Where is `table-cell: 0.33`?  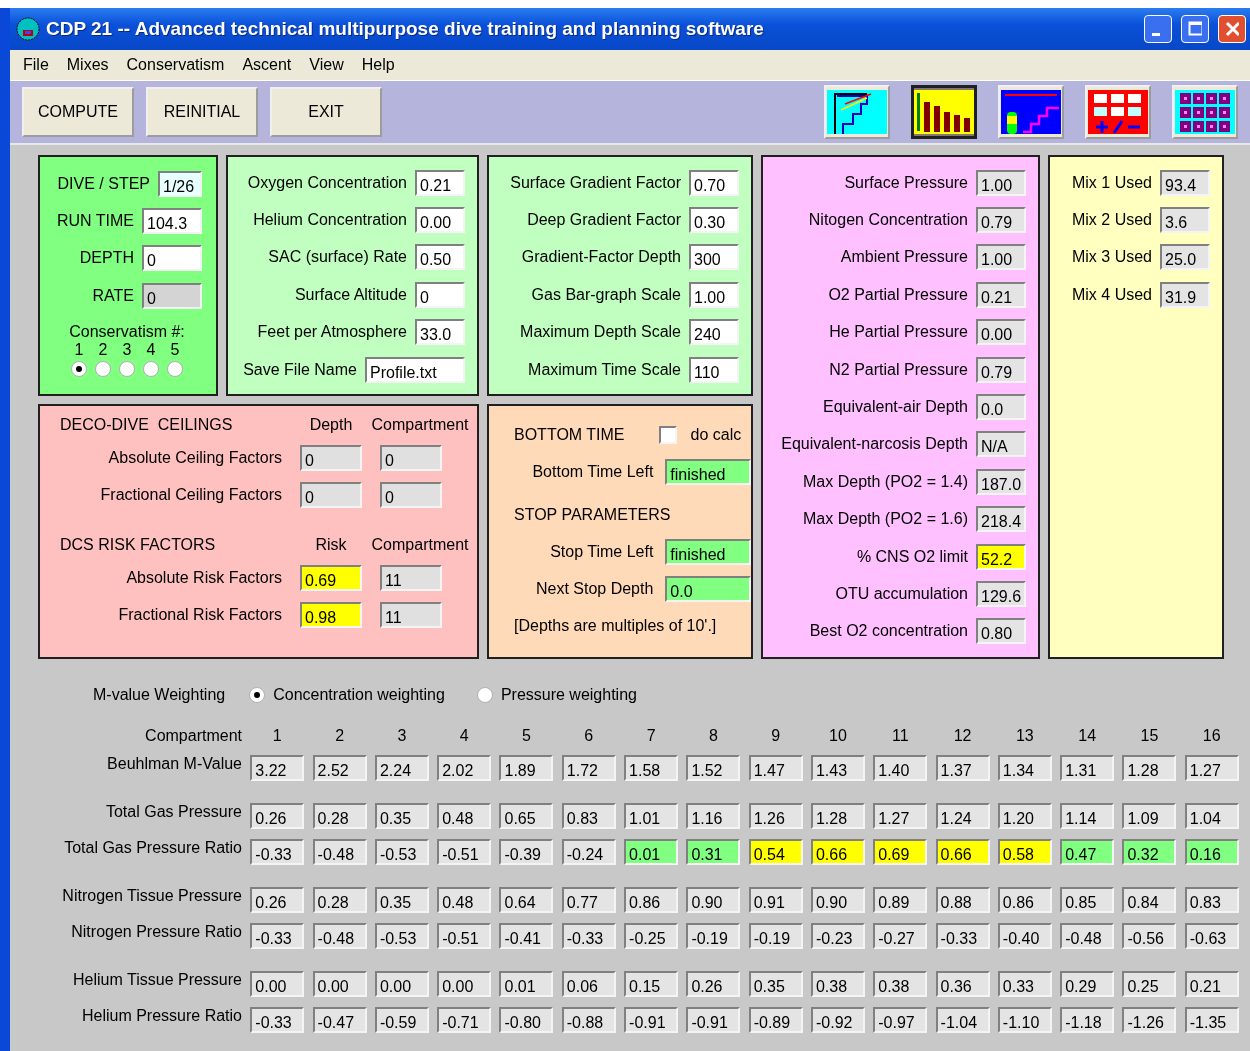
table-cell: 0.33 is located at coordinates (1024, 984).